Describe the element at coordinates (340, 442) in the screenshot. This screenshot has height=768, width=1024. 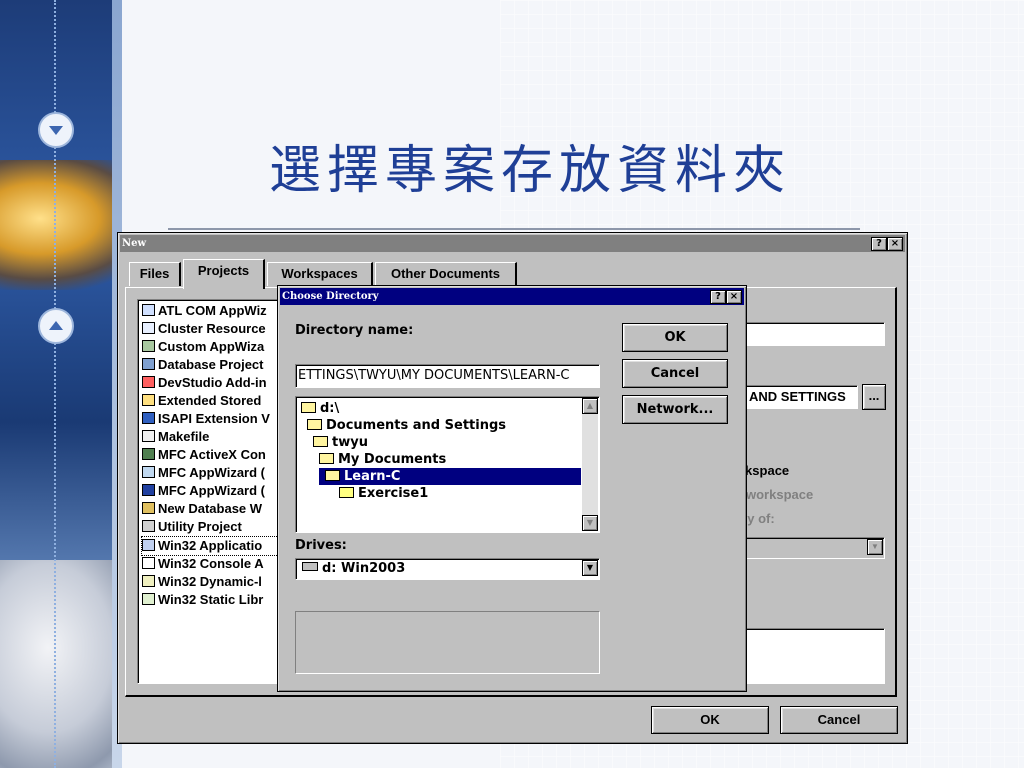
I see `tree-item: twyu` at that location.